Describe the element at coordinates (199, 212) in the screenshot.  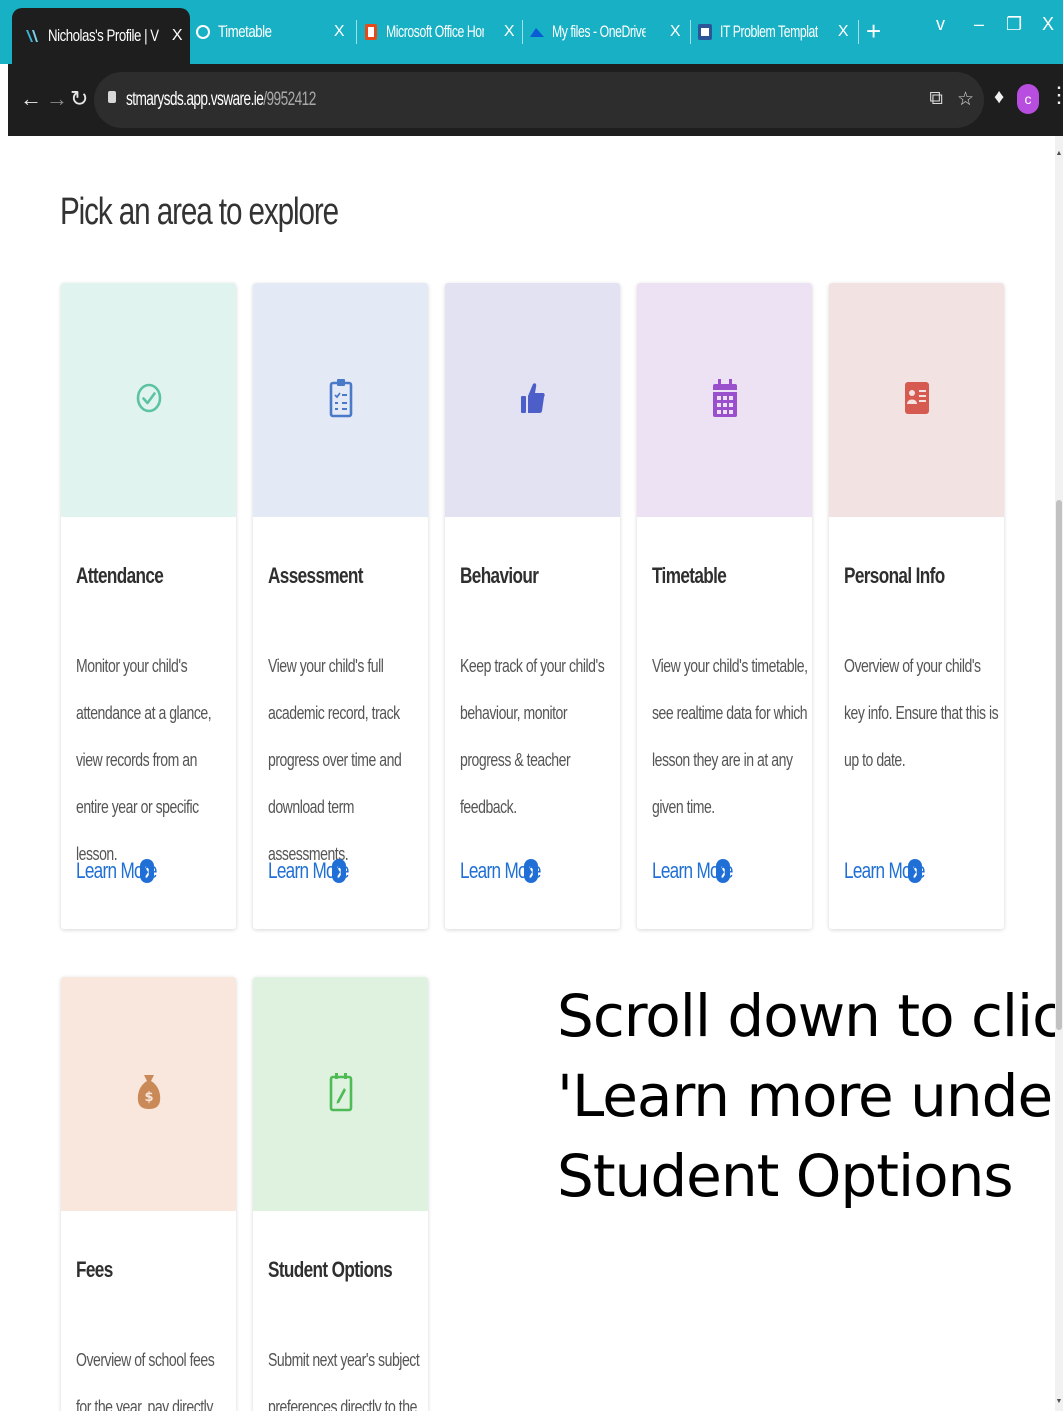
I see `page-heading: Pick an area to explore` at that location.